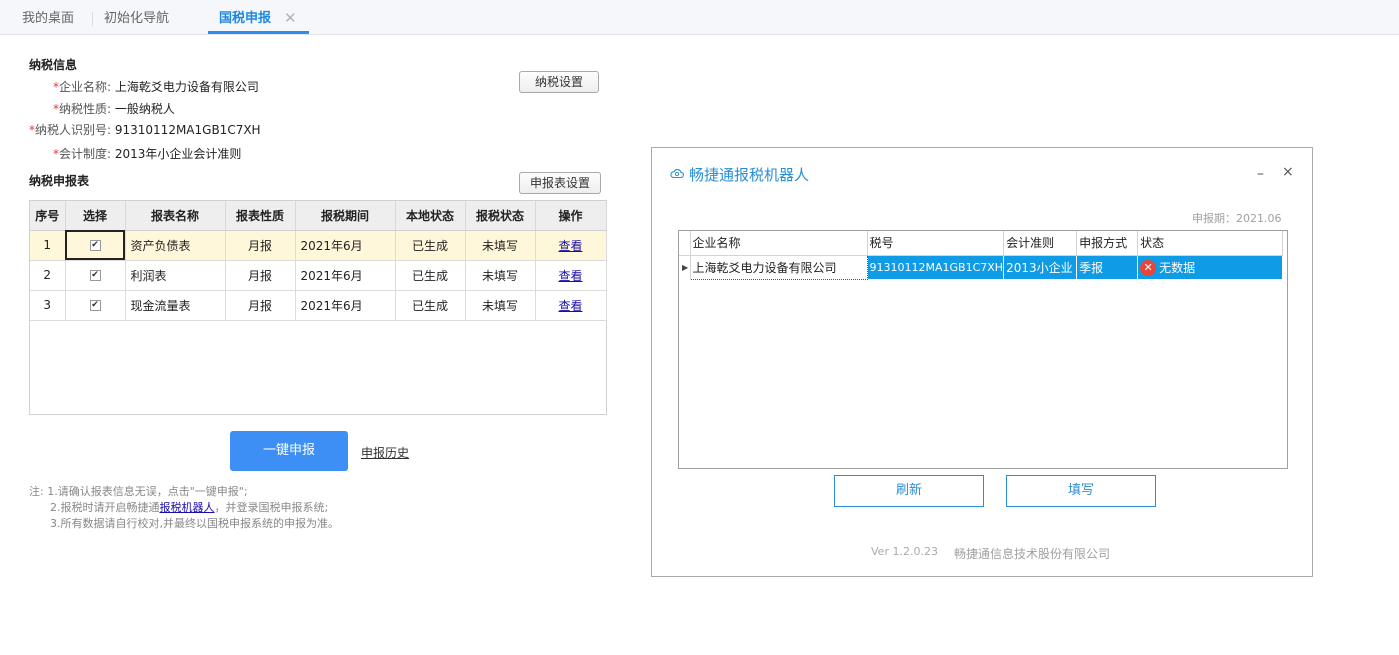  Describe the element at coordinates (909, 491) in the screenshot. I see `refresh-button: 刷新` at that location.